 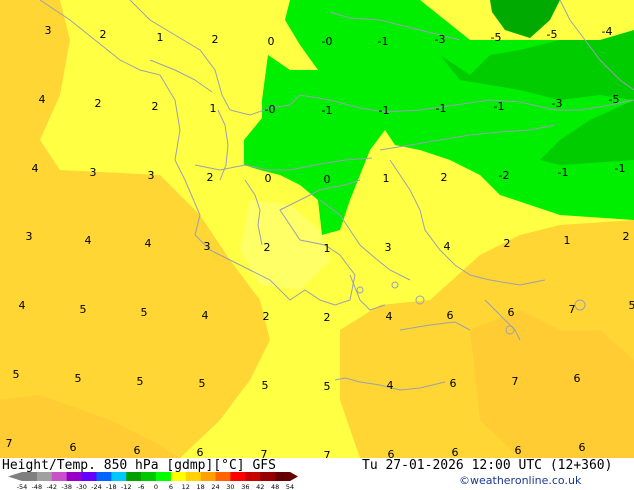 What do you see at coordinates (111, 486) in the screenshot?
I see `scale-tick-label: -18` at bounding box center [111, 486].